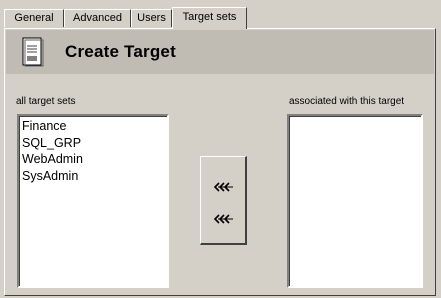 The image size is (441, 298). What do you see at coordinates (46, 101) in the screenshot?
I see `all-target-sets-label: all target sets` at bounding box center [46, 101].